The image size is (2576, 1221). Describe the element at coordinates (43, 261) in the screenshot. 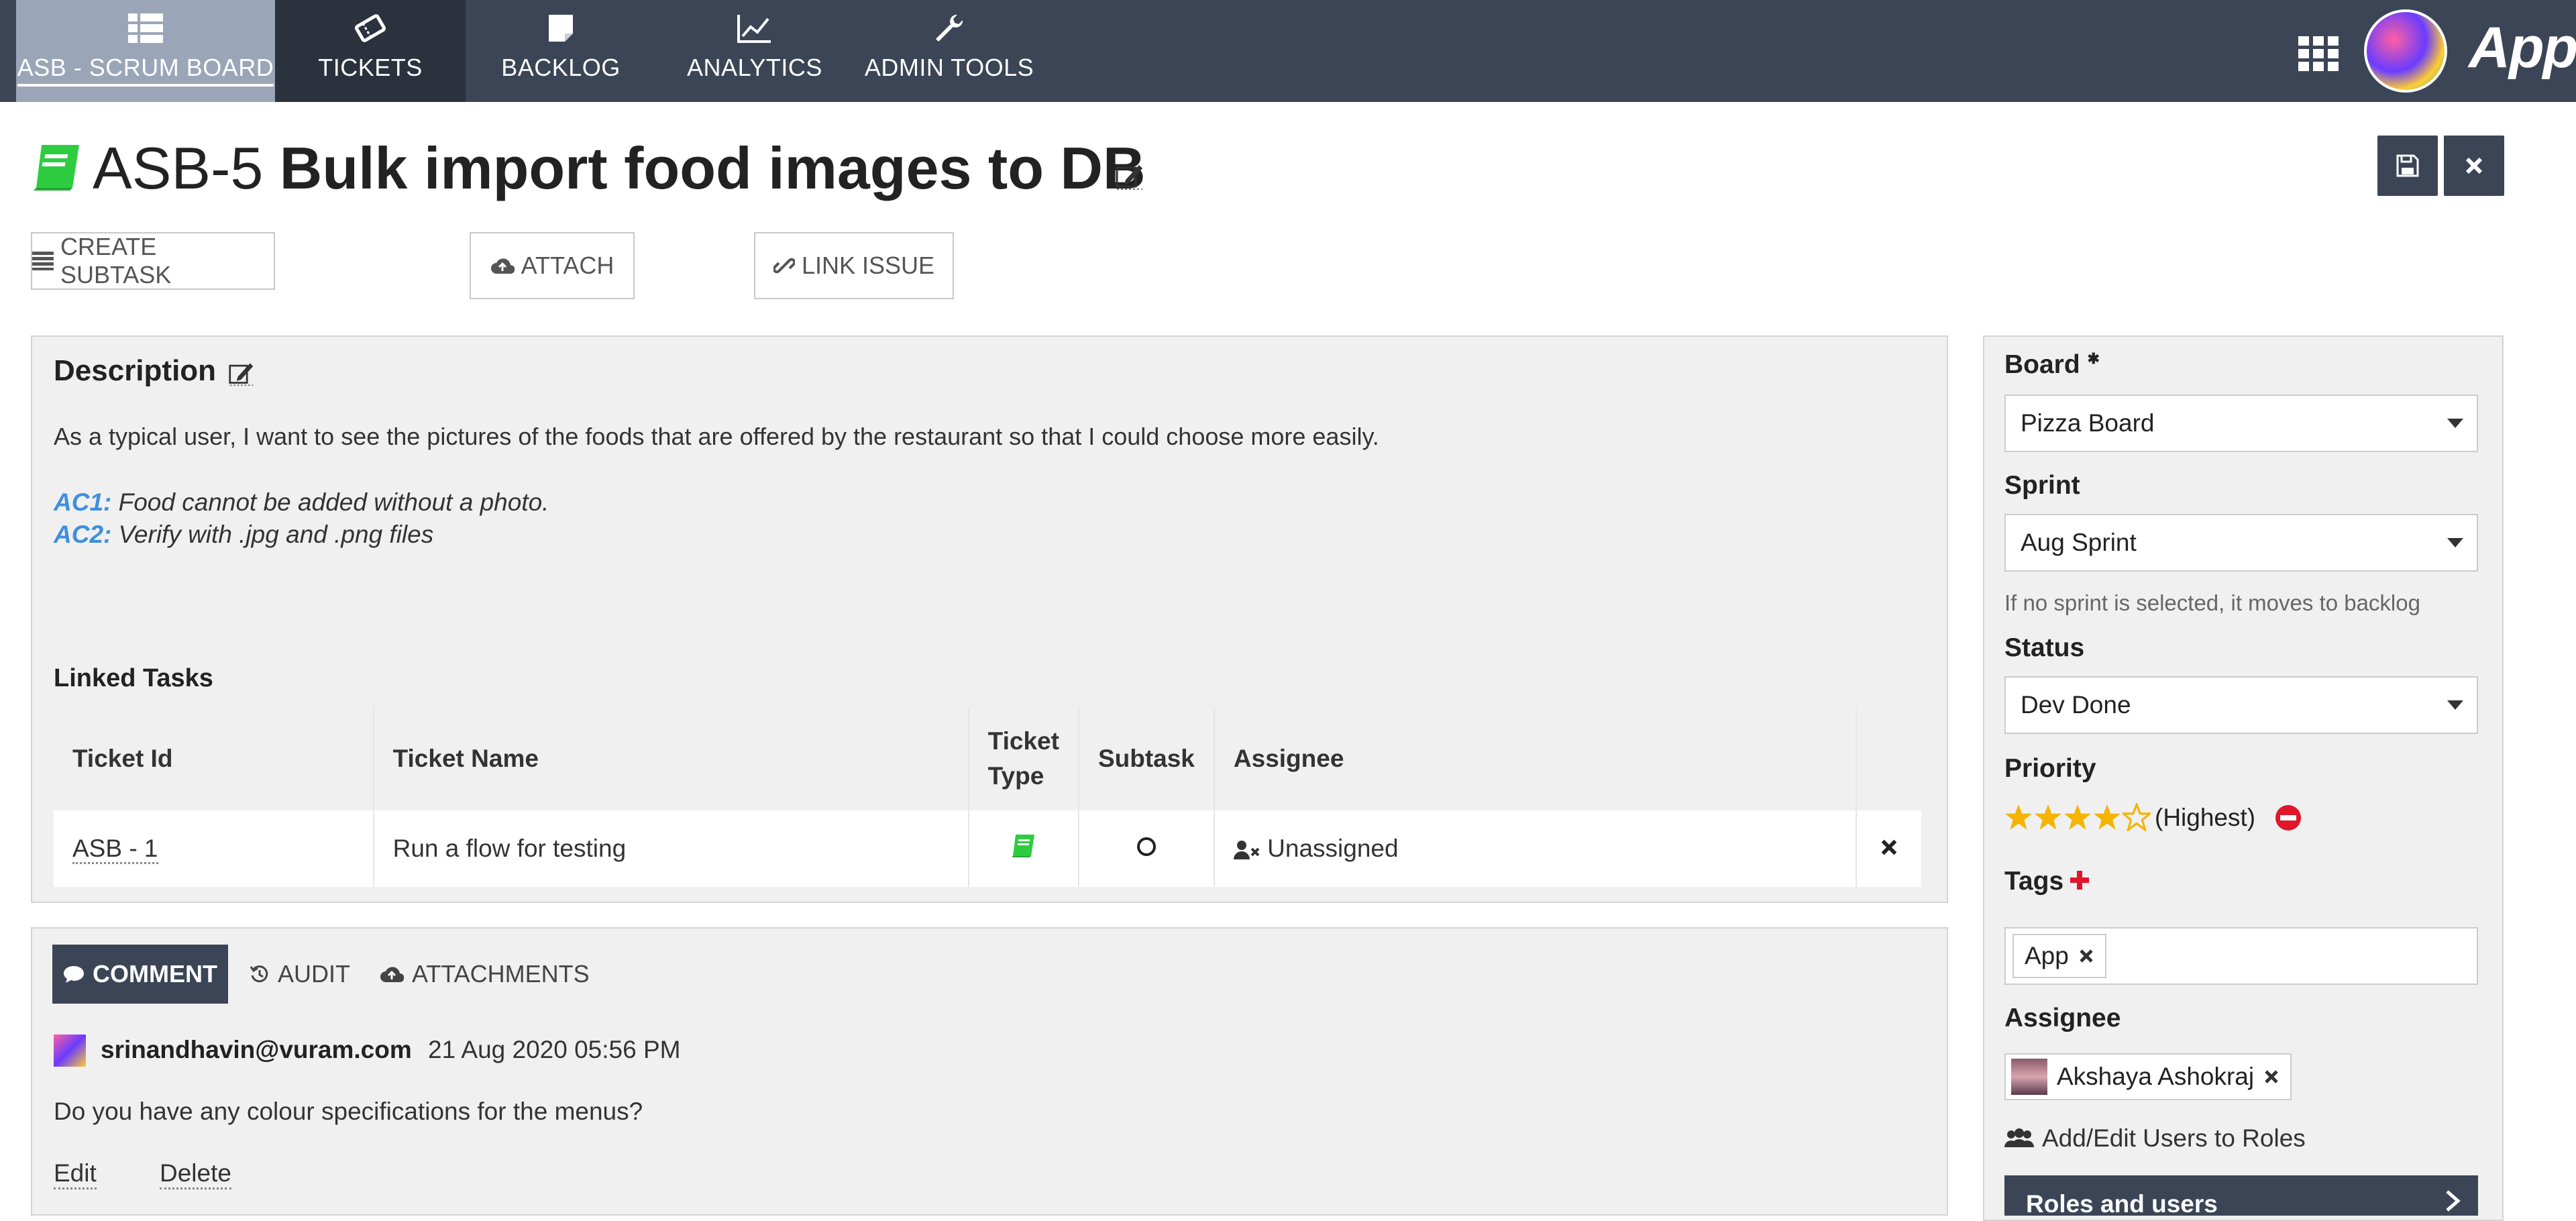

I see `list-icon` at that location.